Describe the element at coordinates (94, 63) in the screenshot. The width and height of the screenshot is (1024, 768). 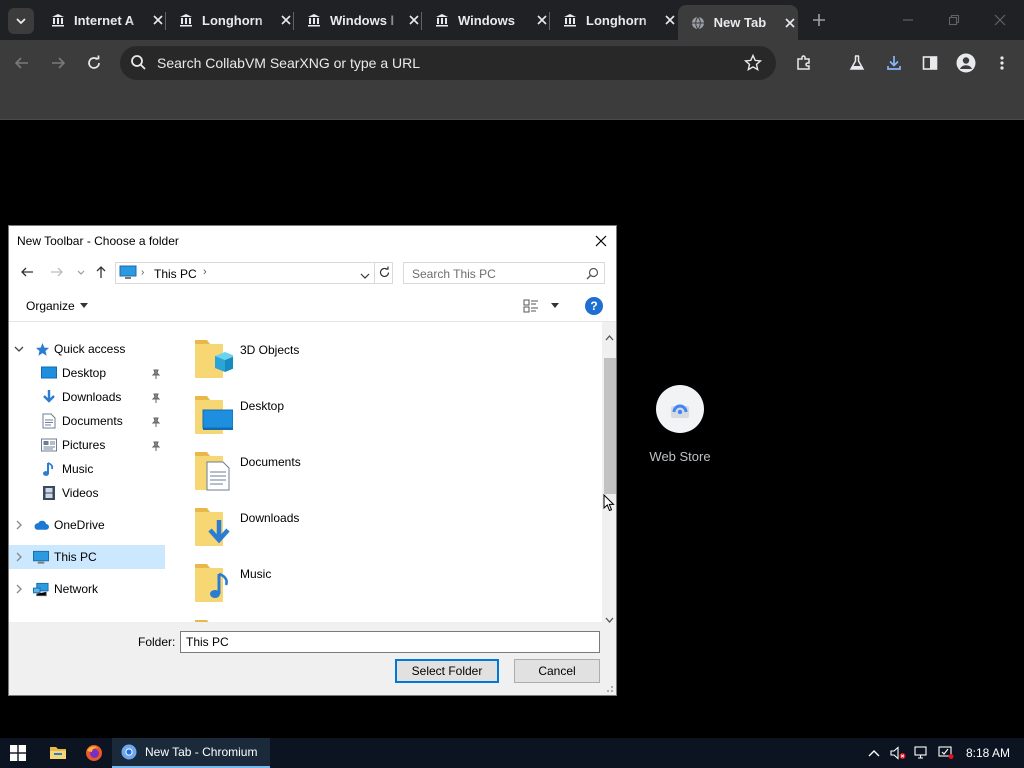
I see `reload-button` at that location.